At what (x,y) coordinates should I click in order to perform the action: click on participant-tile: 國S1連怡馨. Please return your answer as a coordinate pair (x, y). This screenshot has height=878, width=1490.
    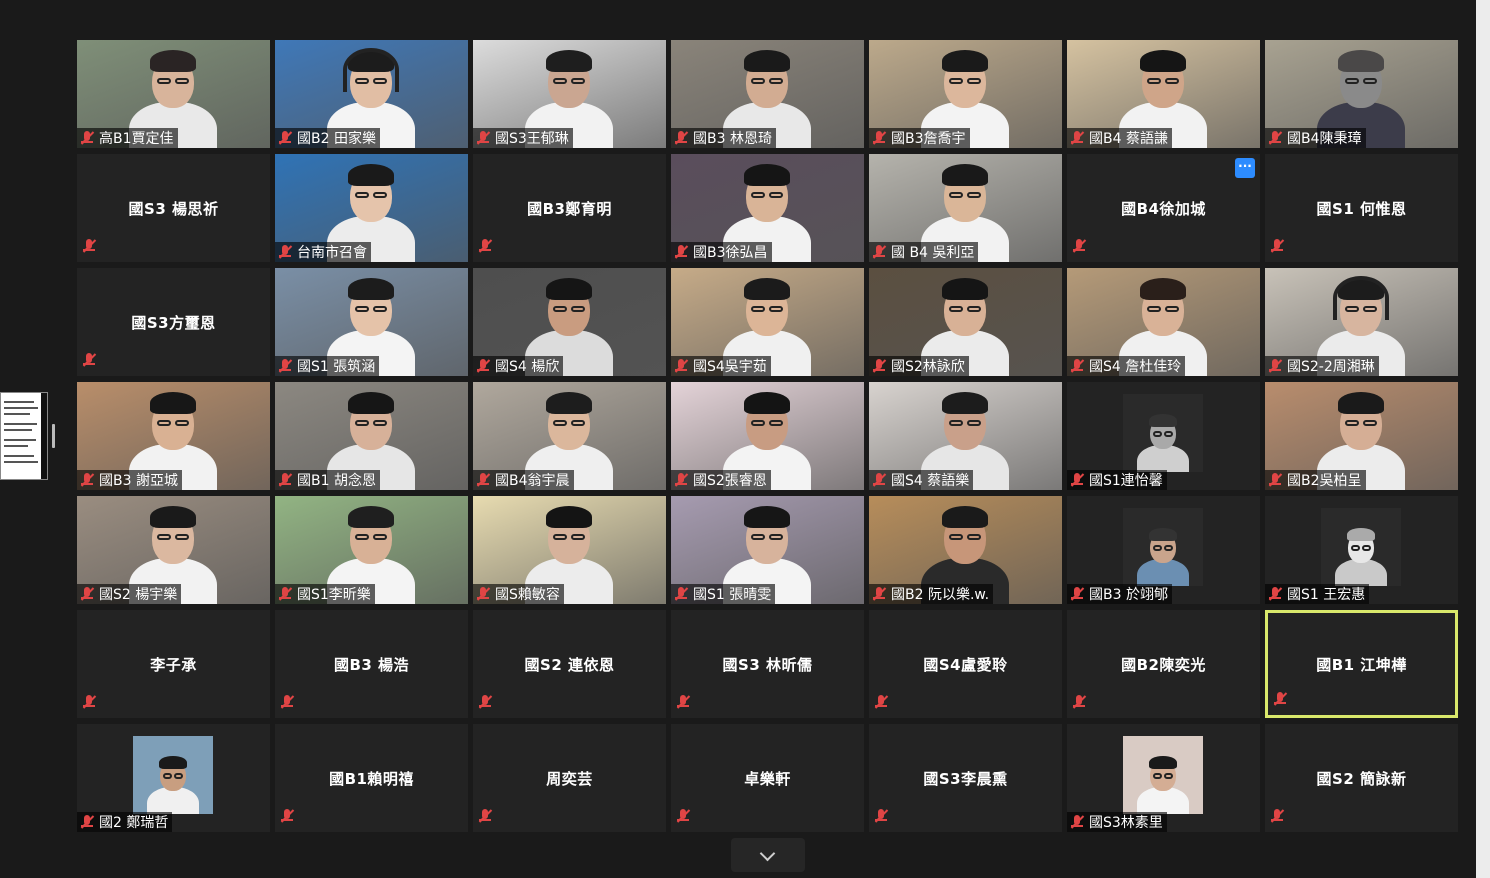
    Looking at the image, I should click on (1163, 436).